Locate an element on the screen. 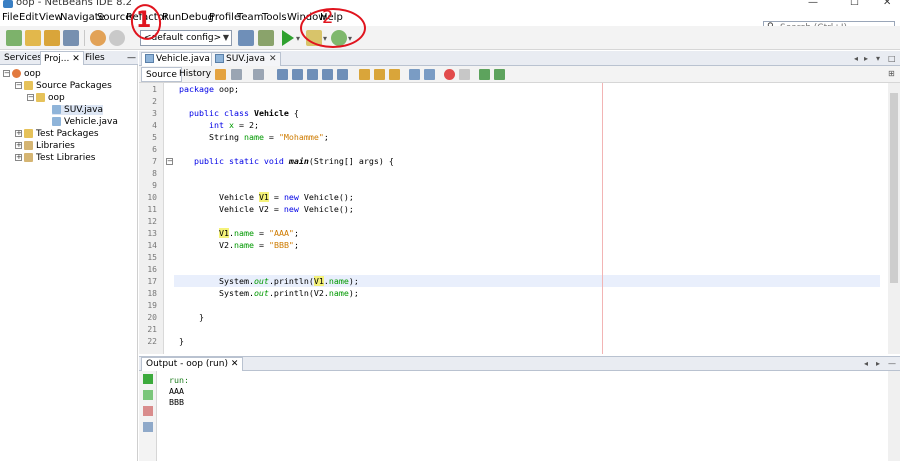 Image resolution: width=900 pixels, height=461 pixels. show-opened-documents-icon: ▾ is located at coordinates (878, 58).